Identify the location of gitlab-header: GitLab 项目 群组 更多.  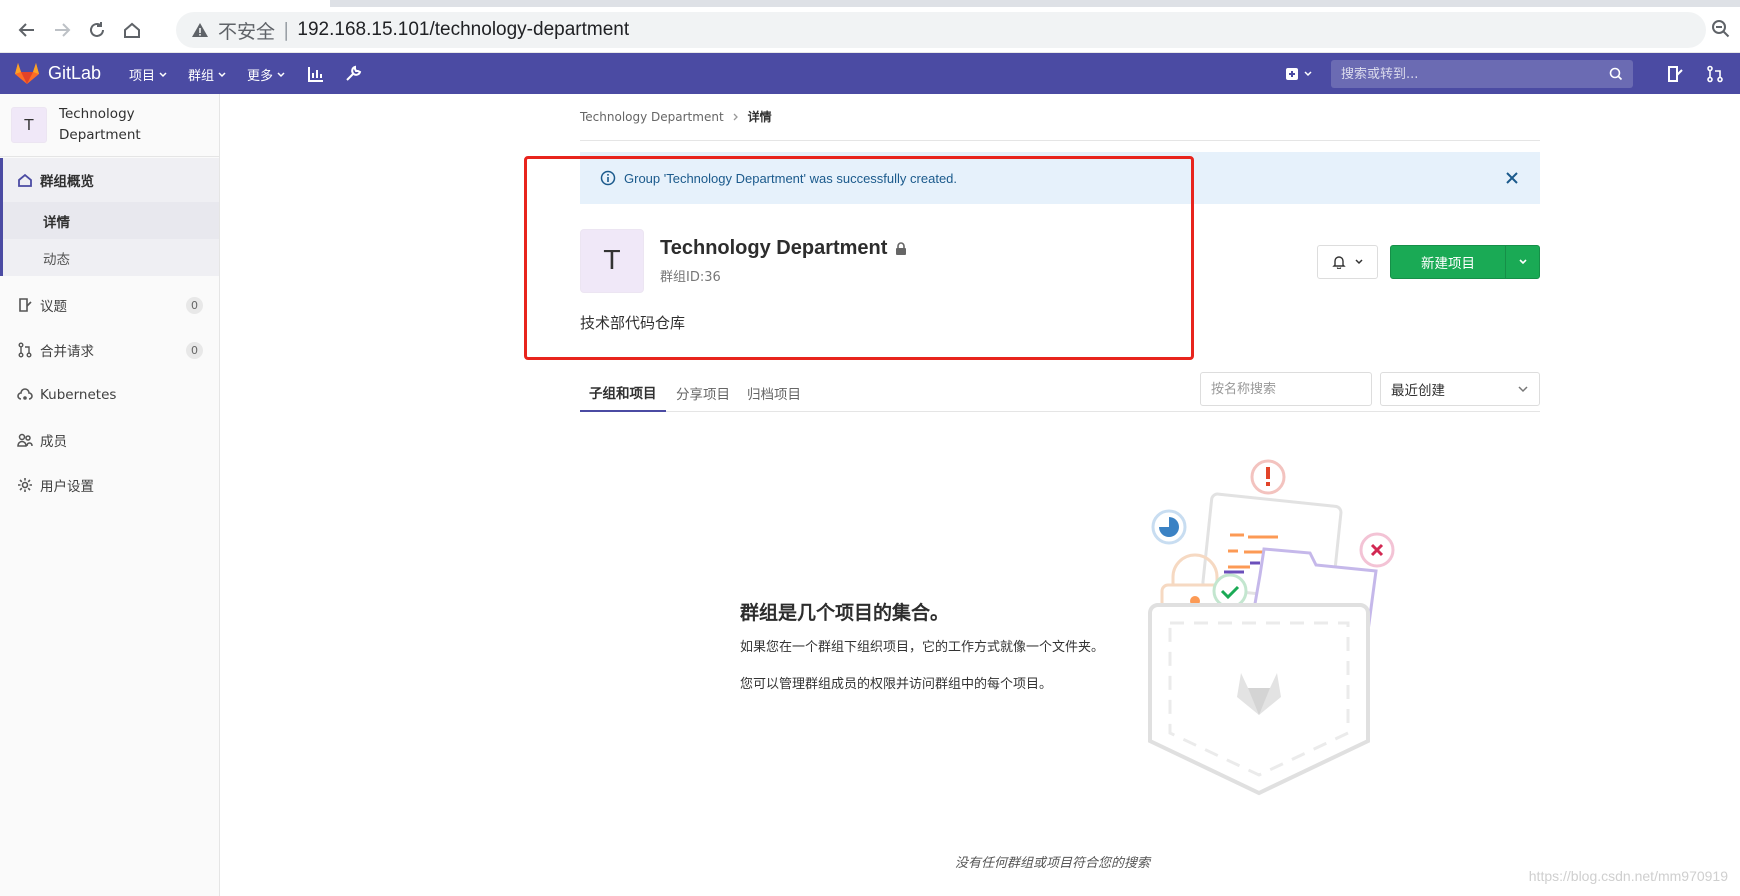
(870, 73).